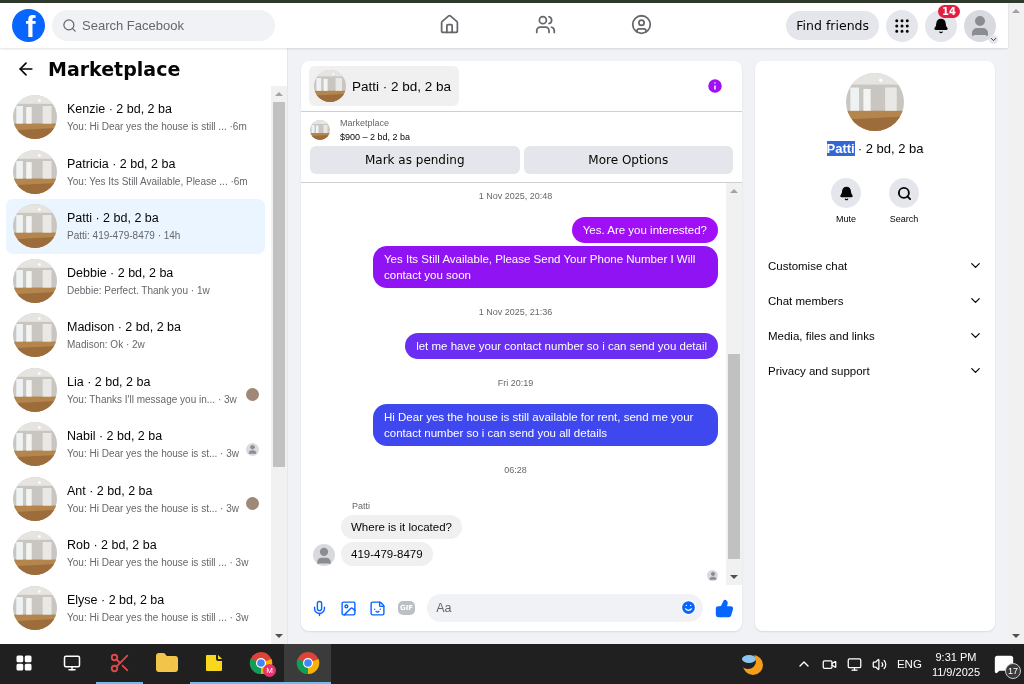 Image resolution: width=1024 pixels, height=684 pixels. I want to click on timestamp: 06:28, so click(515, 470).